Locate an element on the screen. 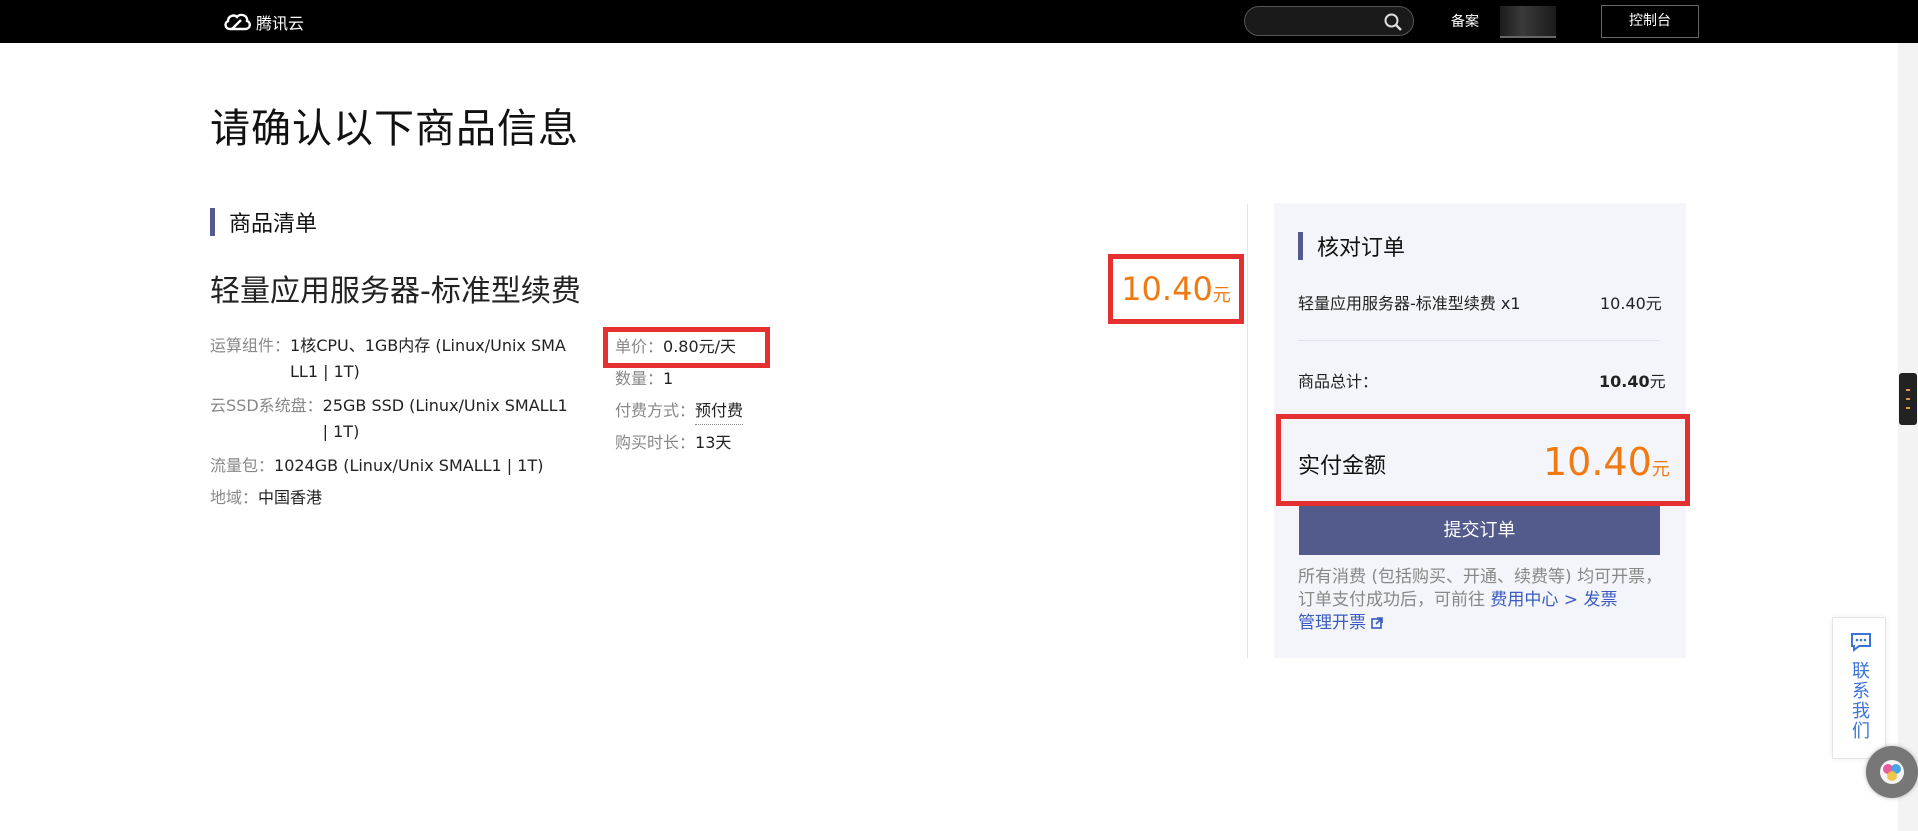  contact-us-float: 联系我们 is located at coordinates (1859, 688).